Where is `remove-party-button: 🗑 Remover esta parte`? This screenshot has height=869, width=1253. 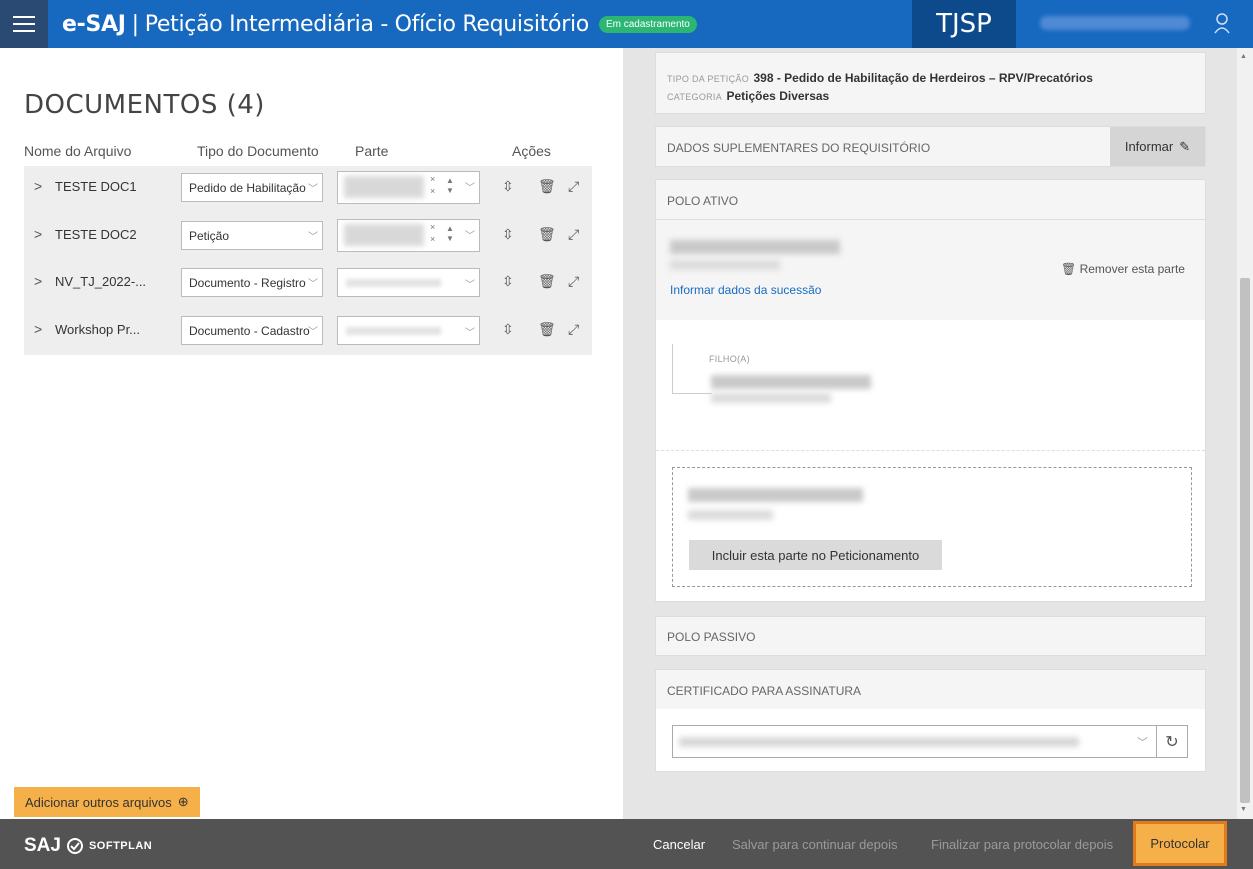
remove-party-button: 🗑 Remover esta parte is located at coordinates (1123, 269).